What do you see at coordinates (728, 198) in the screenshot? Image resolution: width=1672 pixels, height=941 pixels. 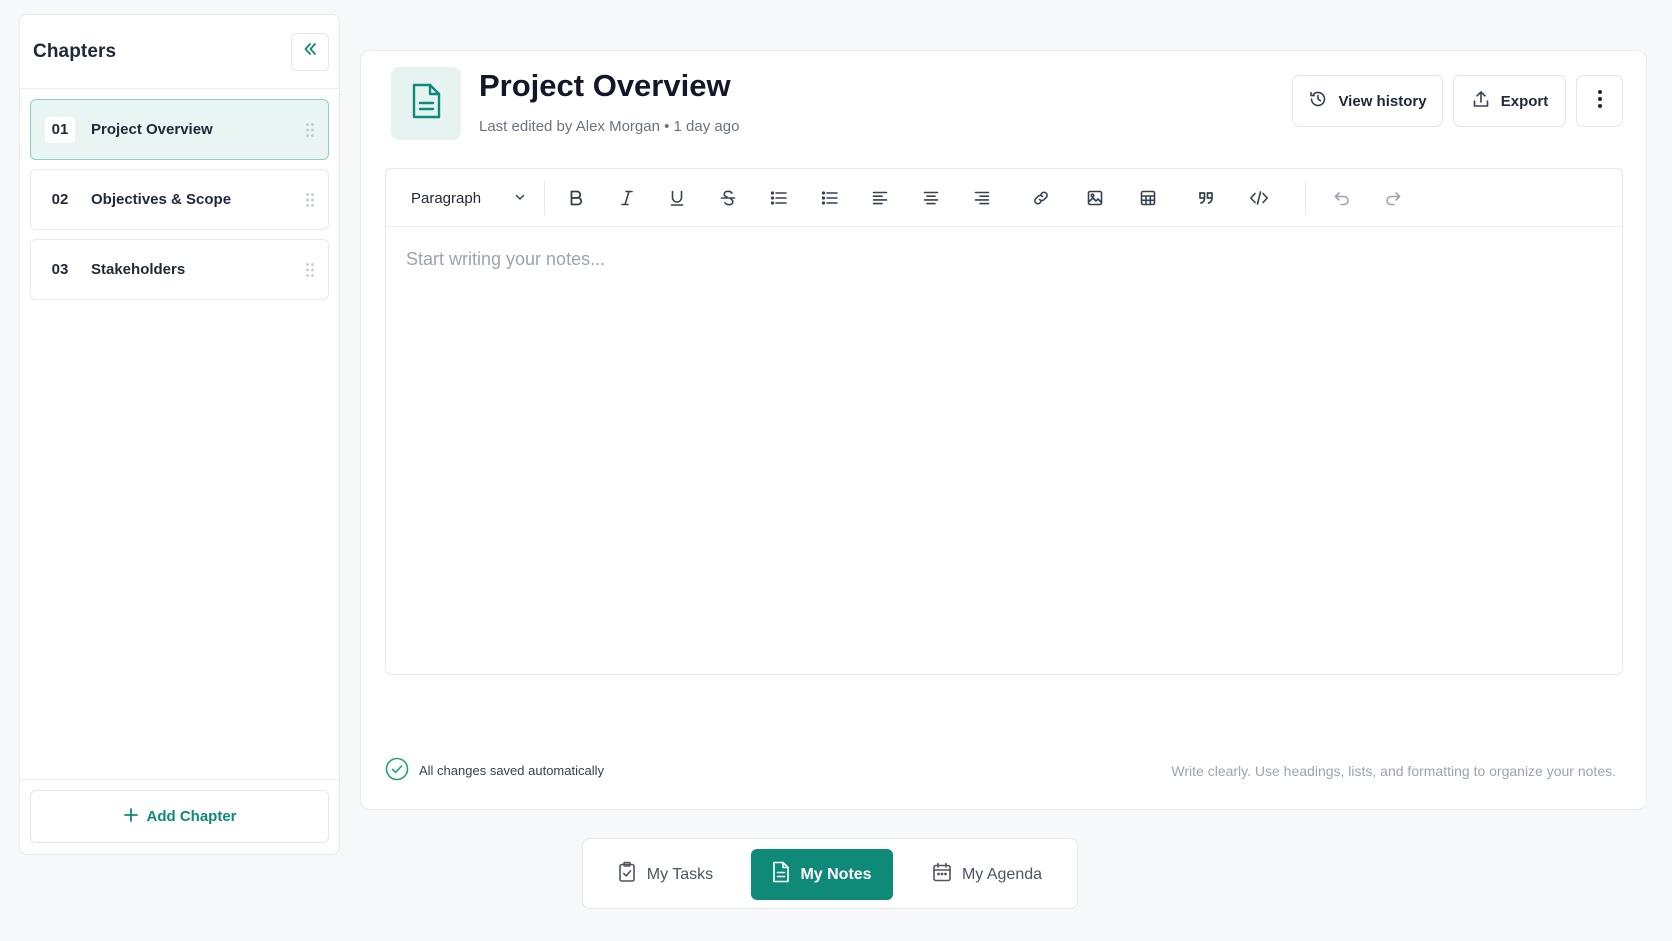 I see `strikethrough-icon` at bounding box center [728, 198].